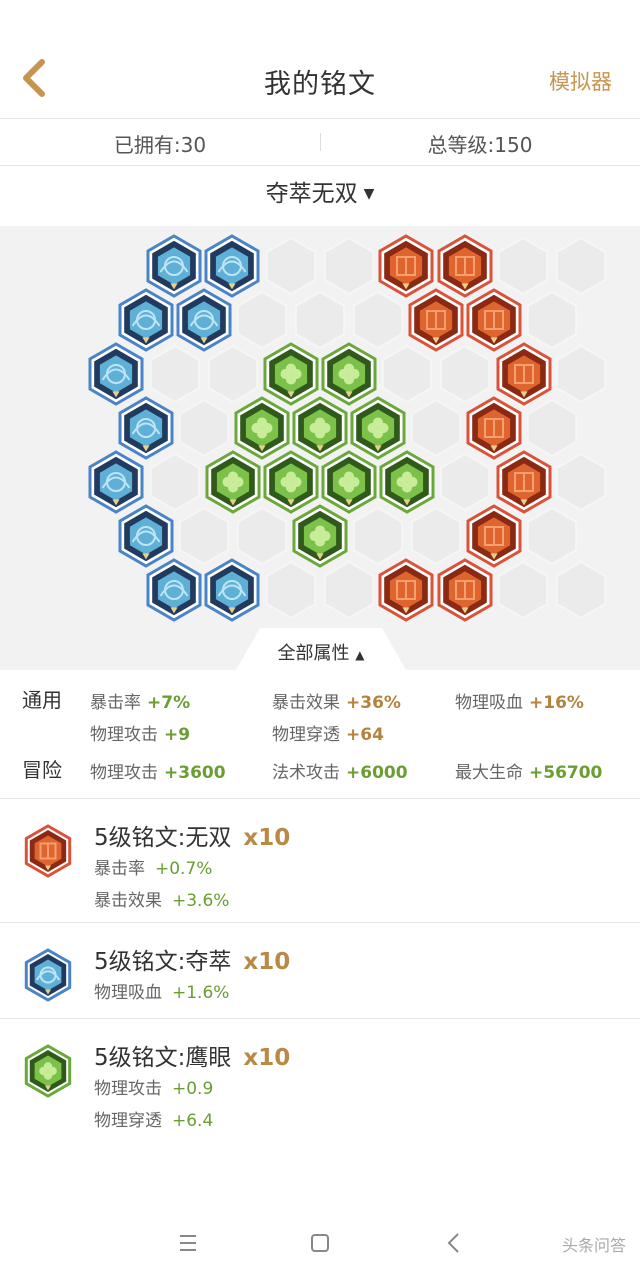 The image size is (640, 1280). What do you see at coordinates (140, 703) in the screenshot?
I see `attribute-item: 暴击率 +7%` at bounding box center [140, 703].